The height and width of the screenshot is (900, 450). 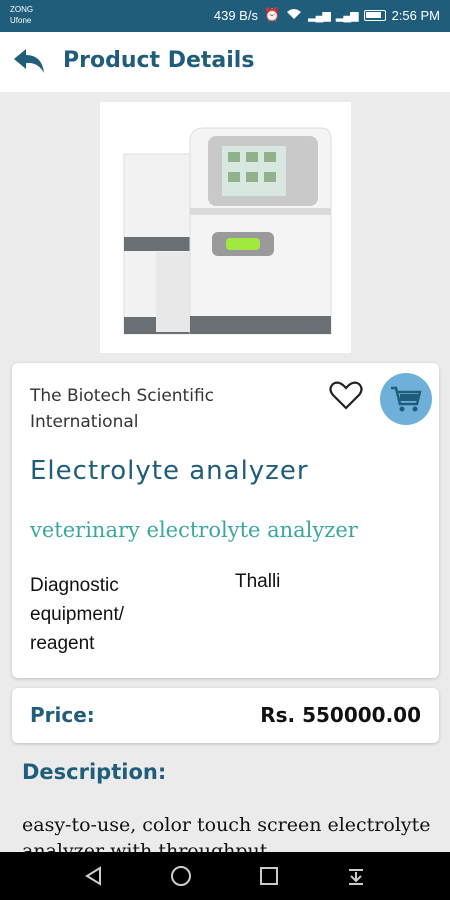 What do you see at coordinates (22, 9) in the screenshot?
I see `carrier-1: ZONG` at bounding box center [22, 9].